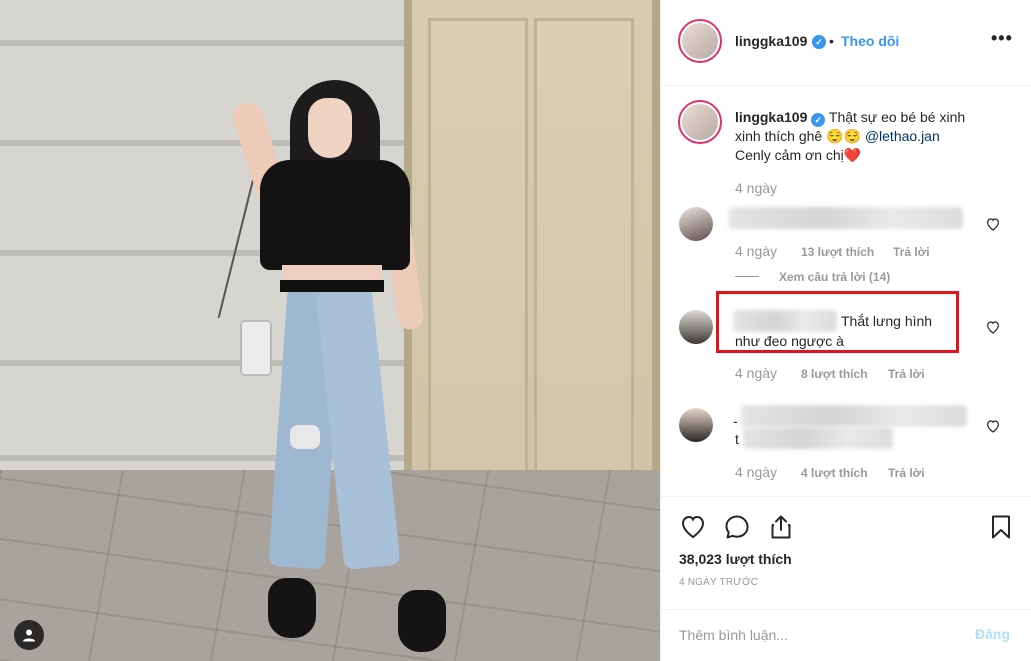  What do you see at coordinates (870, 41) in the screenshot?
I see `follow-button: Theo dõi` at bounding box center [870, 41].